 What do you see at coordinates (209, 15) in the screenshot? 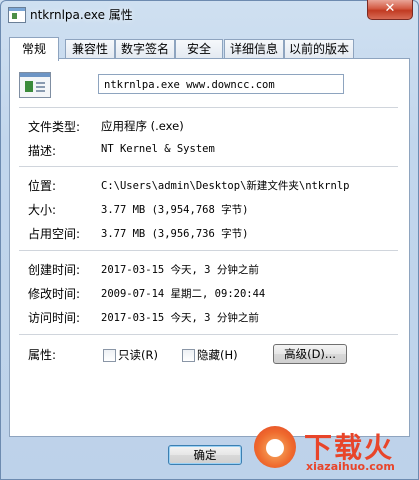
I see `title-bar: ntkrnlpa.exe 属性 ✕` at bounding box center [209, 15].